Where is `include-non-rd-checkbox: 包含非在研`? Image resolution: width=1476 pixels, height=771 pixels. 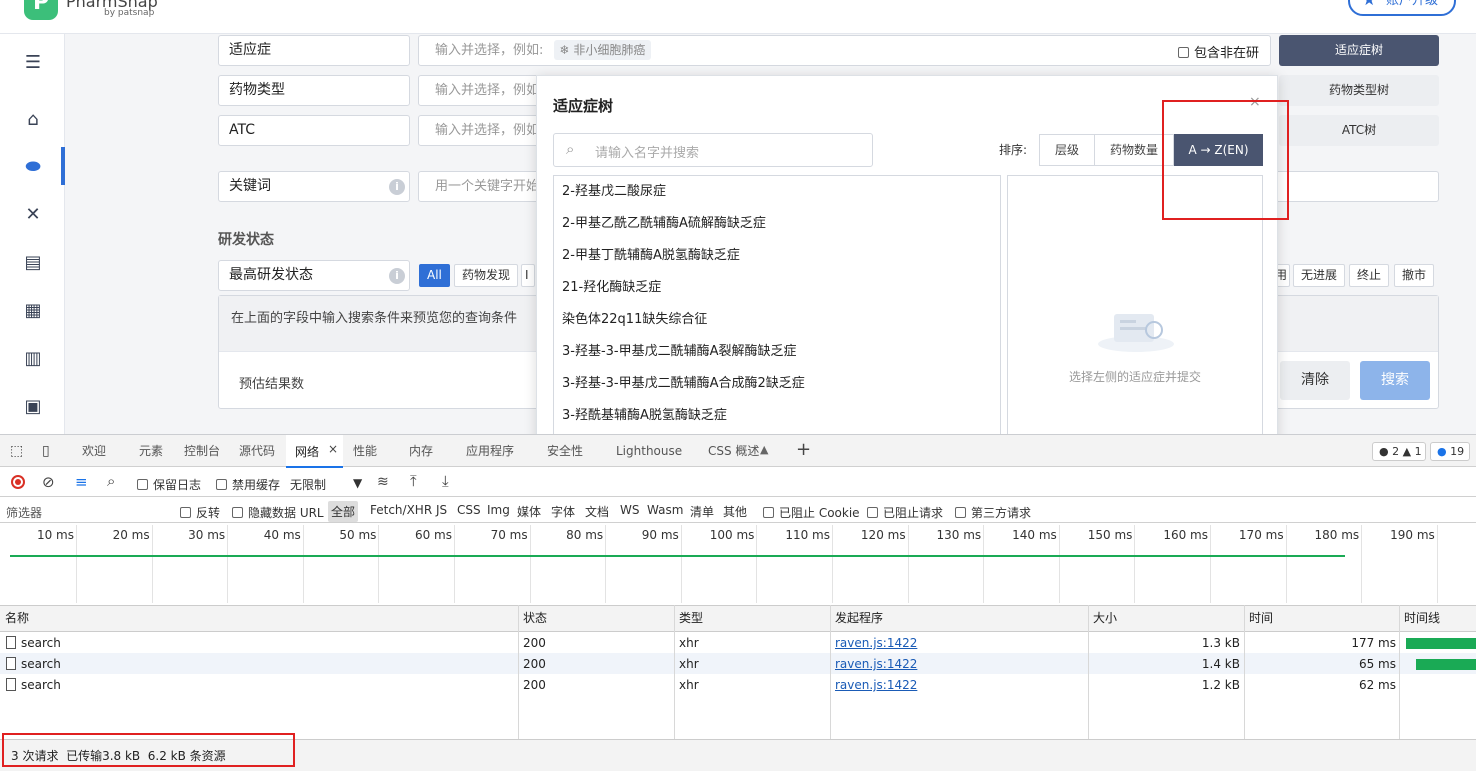 include-non-rd-checkbox: 包含非在研 is located at coordinates (1218, 51).